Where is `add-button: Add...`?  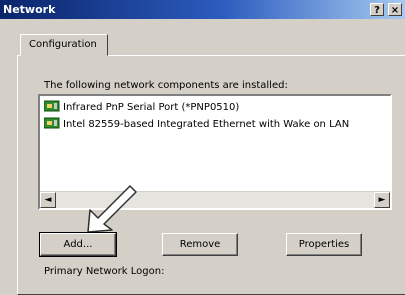 add-button: Add... is located at coordinates (78, 244).